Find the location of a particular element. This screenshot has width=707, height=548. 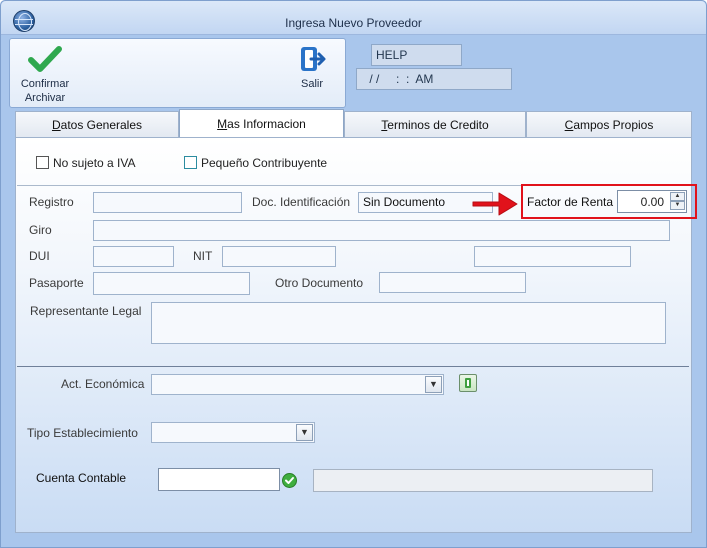

otro-documento-label: Otro Documento is located at coordinates (319, 283).